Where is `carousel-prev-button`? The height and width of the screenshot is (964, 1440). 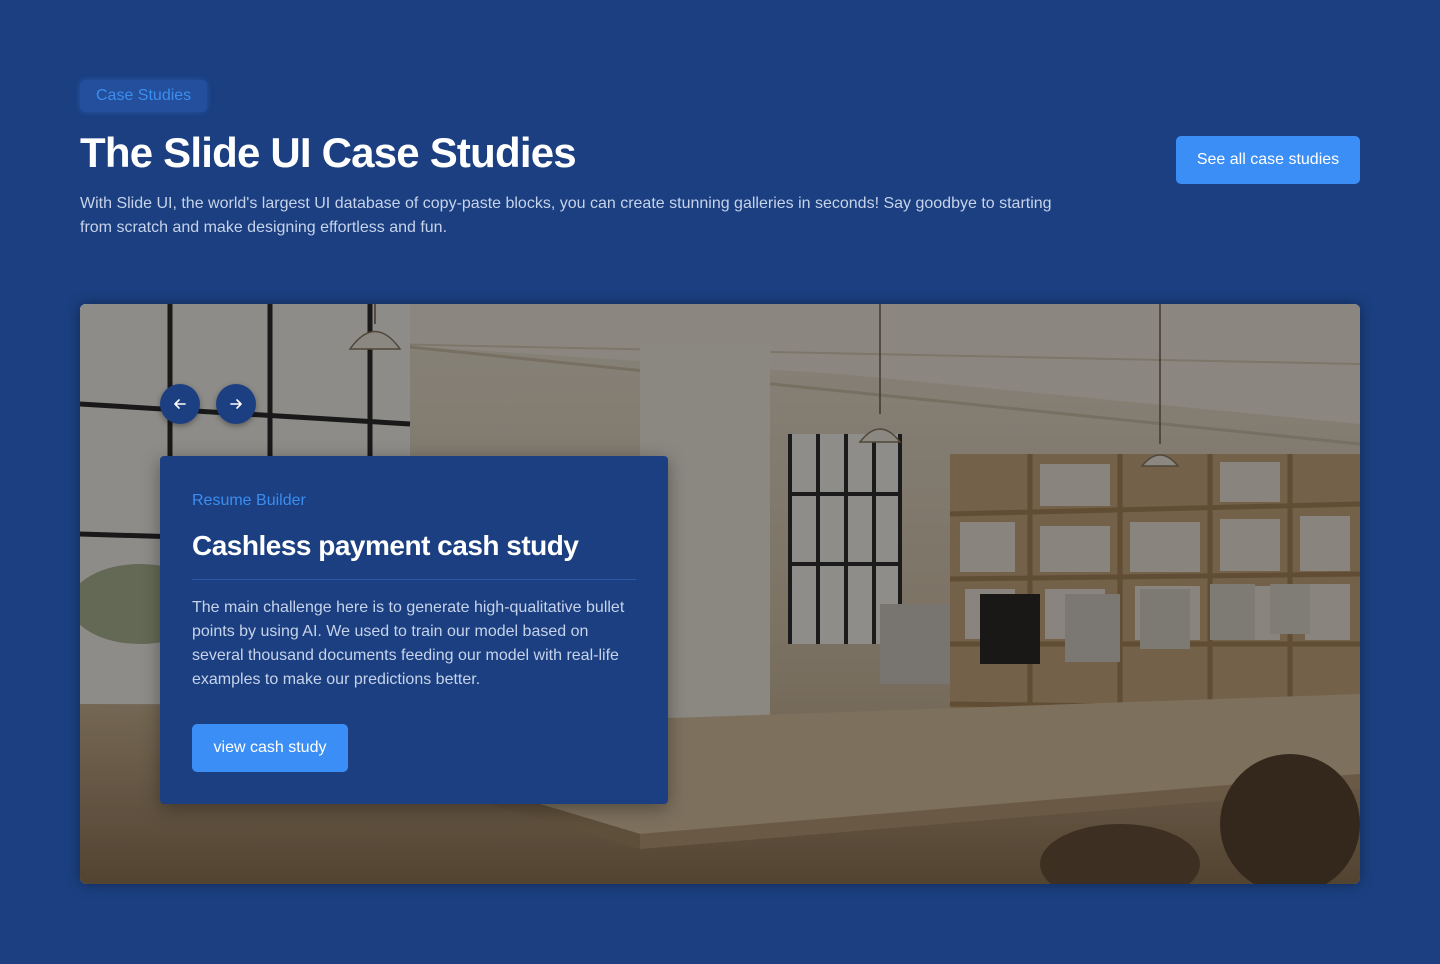 carousel-prev-button is located at coordinates (180, 404).